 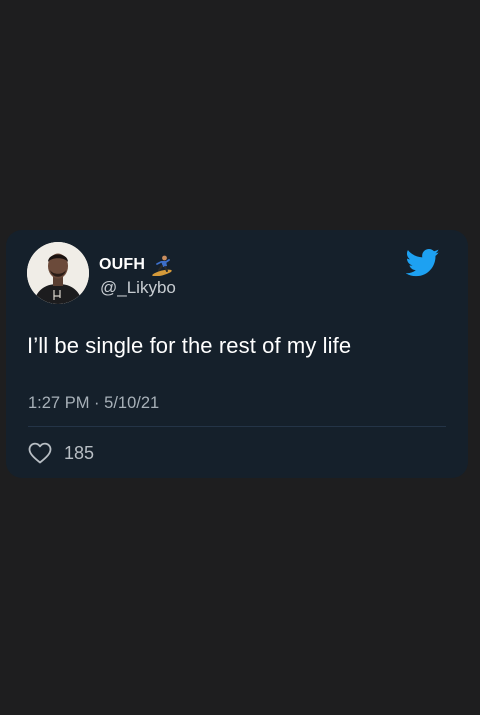 I want to click on display-name: OUFH, so click(x=122, y=265).